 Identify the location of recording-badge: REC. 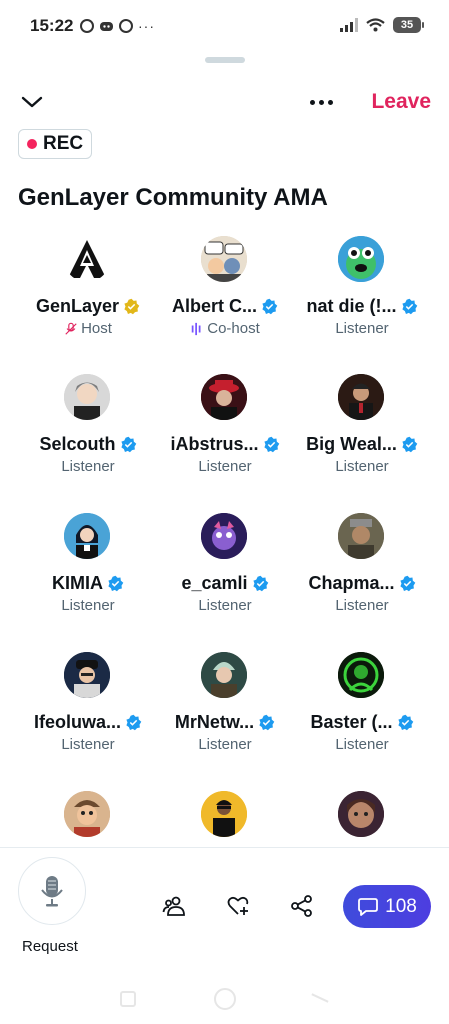
(55, 144).